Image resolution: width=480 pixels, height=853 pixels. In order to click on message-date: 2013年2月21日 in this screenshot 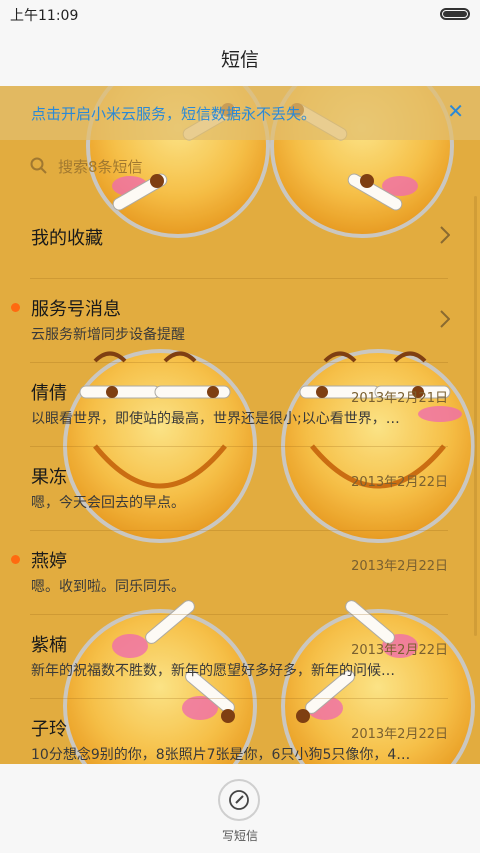, I will do `click(399, 398)`.